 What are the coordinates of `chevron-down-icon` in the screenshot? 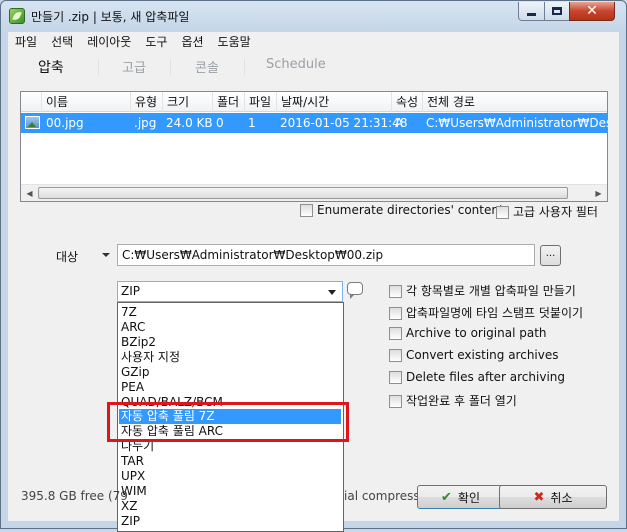 It's located at (332, 292).